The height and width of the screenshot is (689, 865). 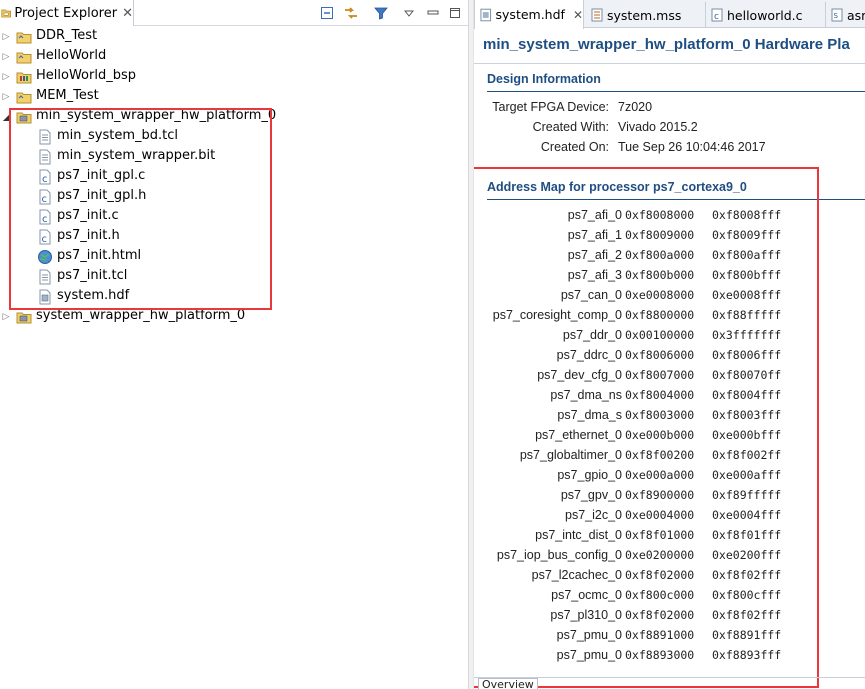 What do you see at coordinates (455, 13) in the screenshot?
I see `maximize-icon` at bounding box center [455, 13].